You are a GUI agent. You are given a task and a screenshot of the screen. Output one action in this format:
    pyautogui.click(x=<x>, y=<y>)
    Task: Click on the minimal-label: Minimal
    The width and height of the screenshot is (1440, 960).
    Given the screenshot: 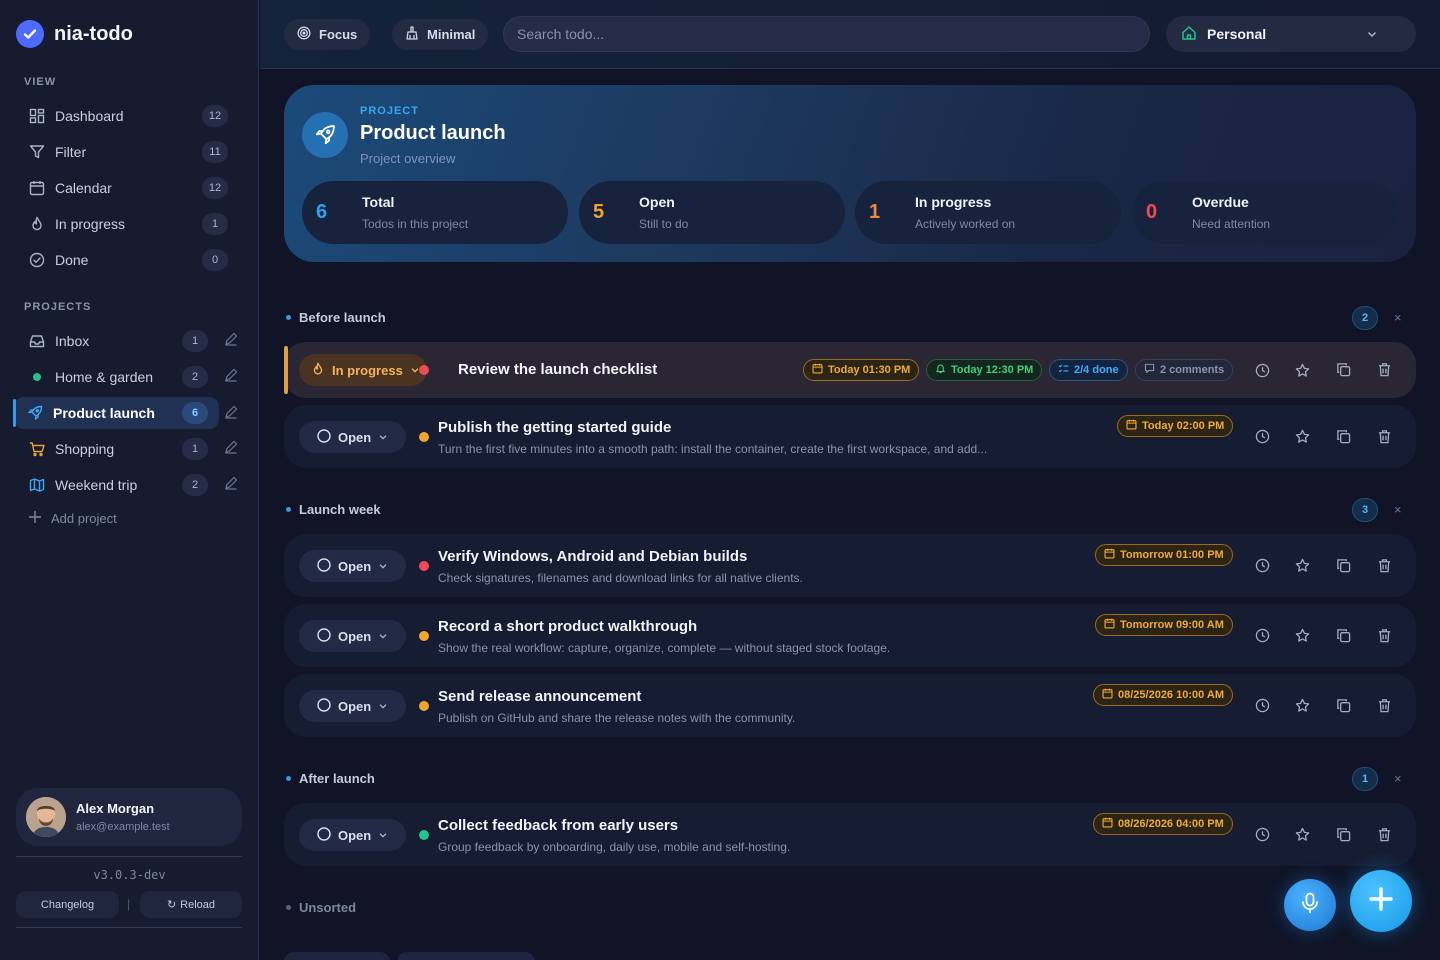 What is the action you would take?
    pyautogui.click(x=451, y=34)
    